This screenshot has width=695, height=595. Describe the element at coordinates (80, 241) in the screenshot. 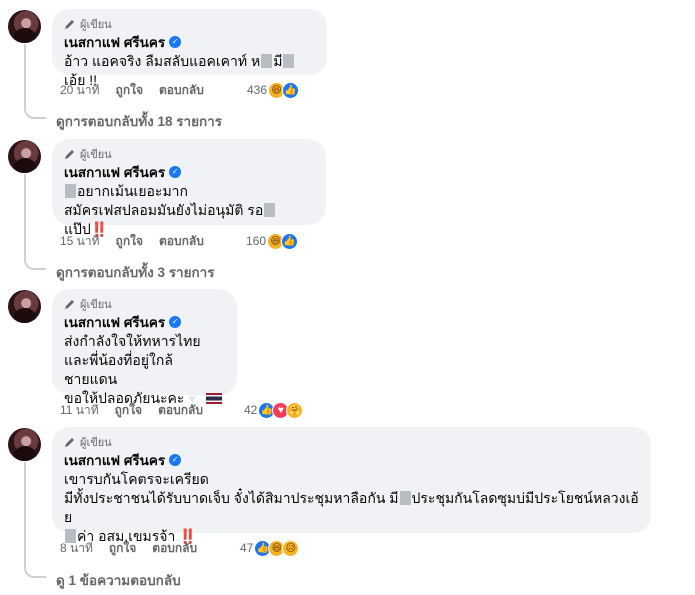

I see `comment-time: 15 นาที` at that location.